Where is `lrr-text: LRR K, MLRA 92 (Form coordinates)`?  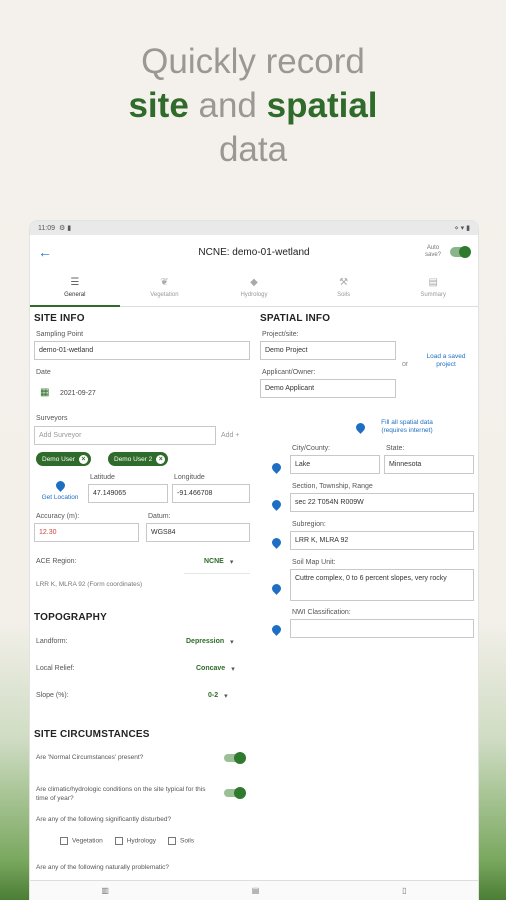
lrr-text: LRR K, MLRA 92 (Form coordinates) is located at coordinates (89, 584).